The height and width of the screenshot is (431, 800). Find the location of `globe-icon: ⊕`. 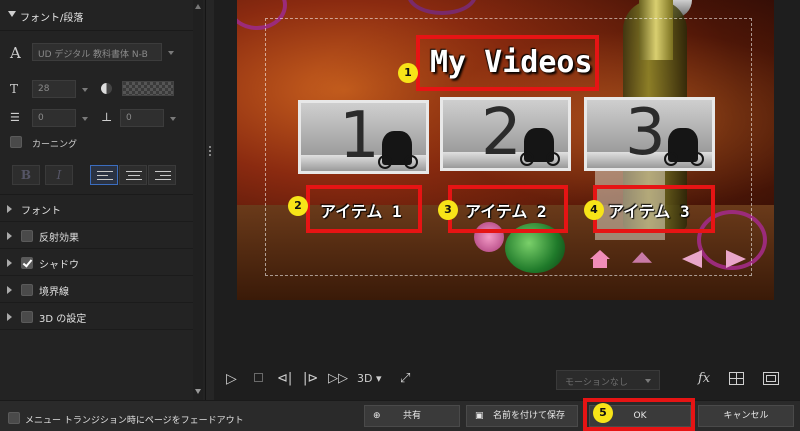

globe-icon: ⊕ is located at coordinates (377, 416).